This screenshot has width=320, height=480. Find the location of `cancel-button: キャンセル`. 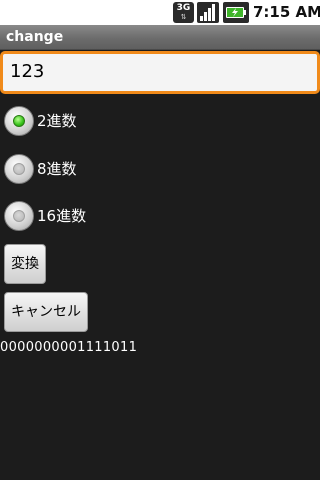

cancel-button: キャンセル is located at coordinates (46, 312).